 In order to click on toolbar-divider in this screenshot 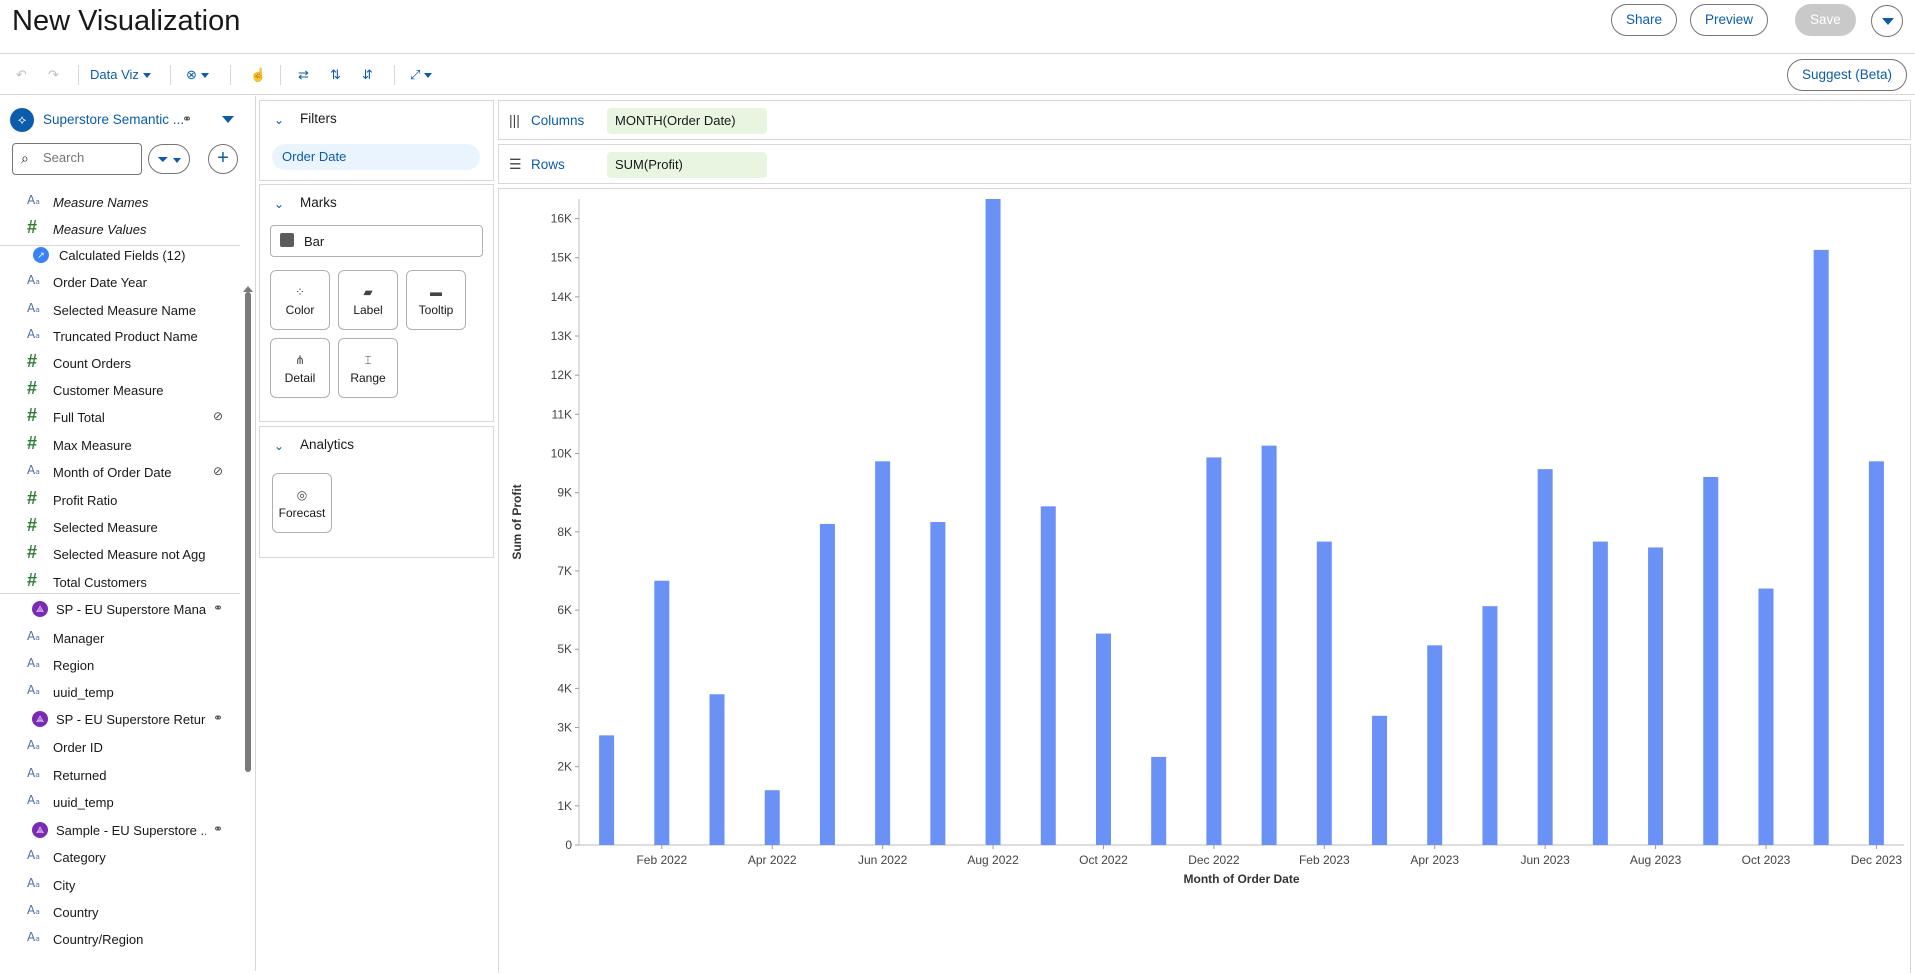, I will do `click(394, 75)`.